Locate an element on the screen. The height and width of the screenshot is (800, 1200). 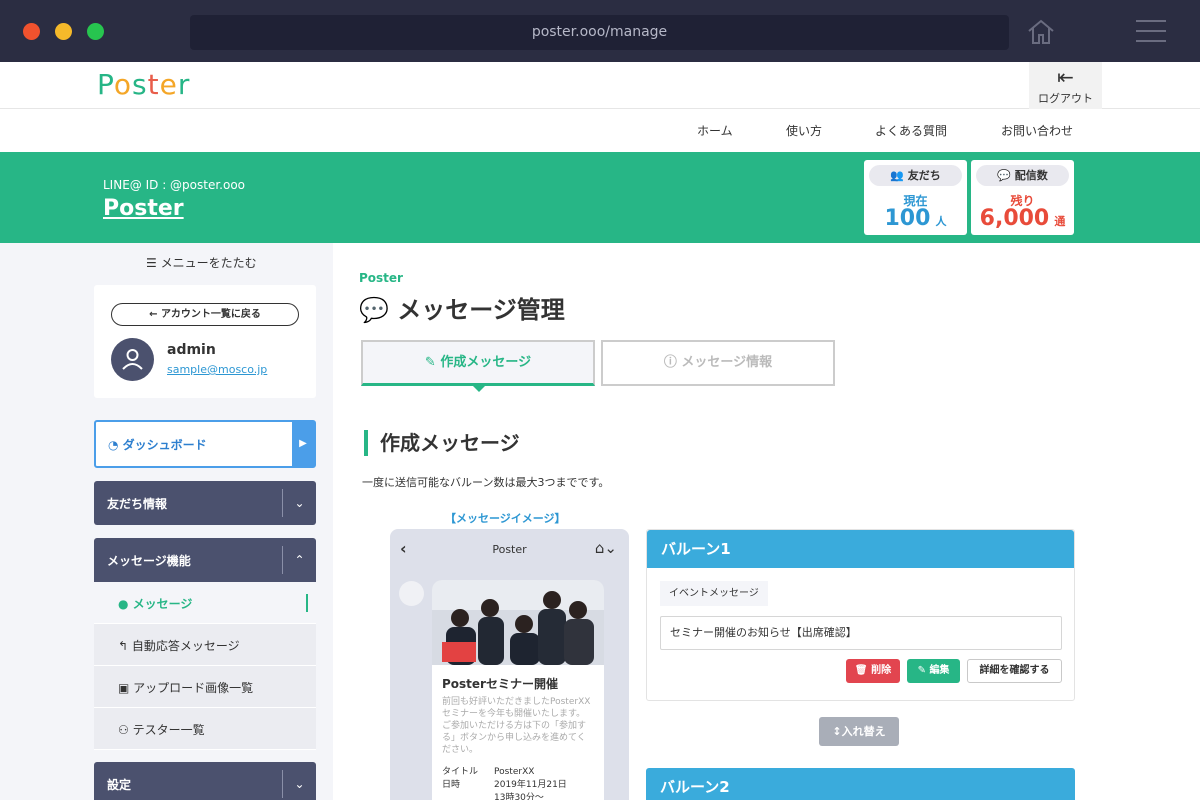
arrows-vertical-icon: ↕ is located at coordinates (837, 731).